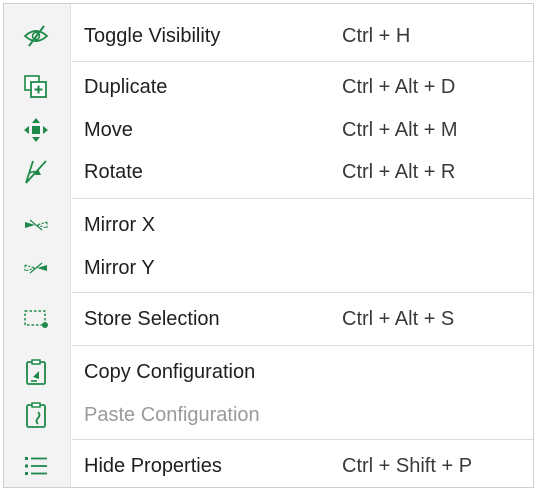 Image resolution: width=538 pixels, height=492 pixels. I want to click on menu-item-label: Mirror X, so click(120, 224).